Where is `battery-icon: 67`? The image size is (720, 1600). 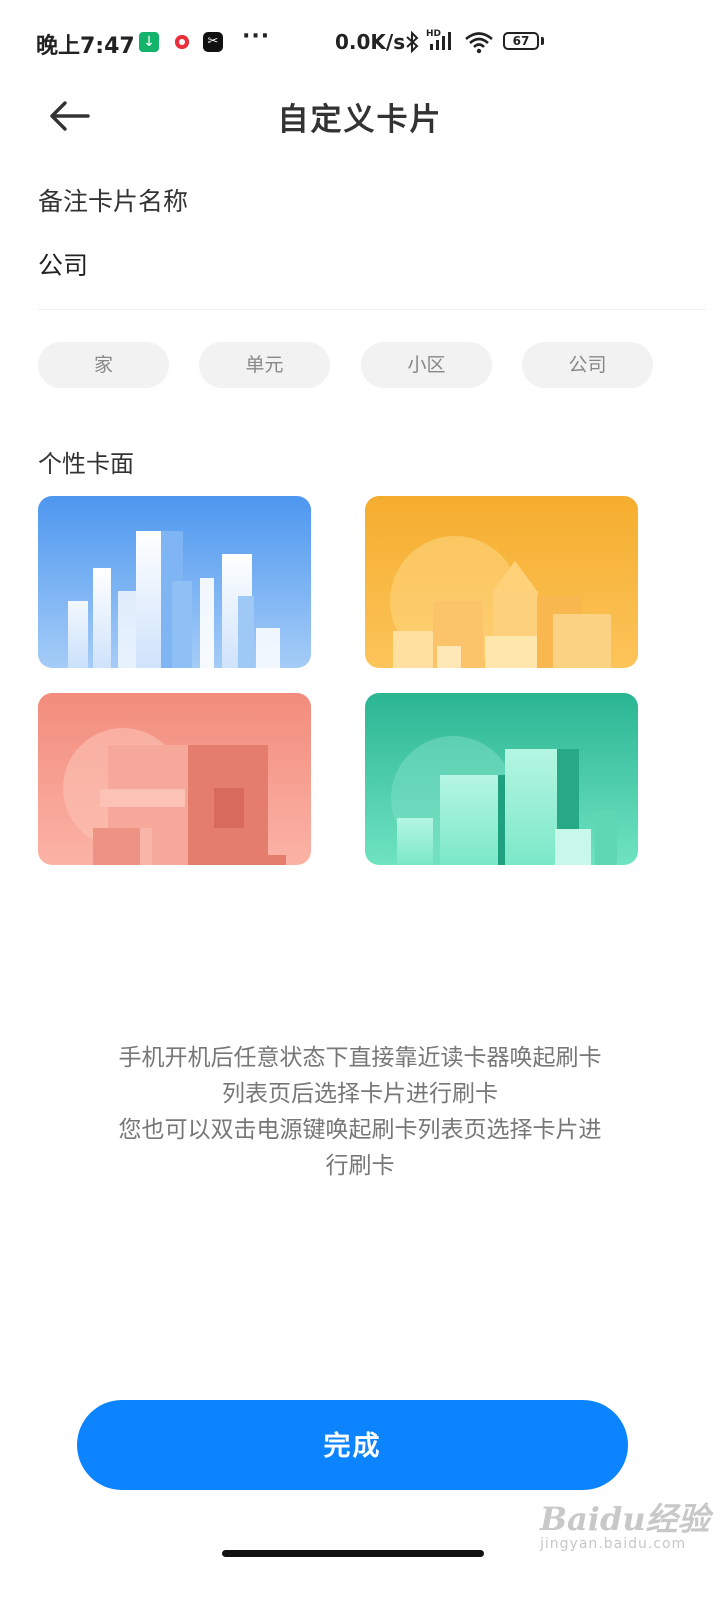 battery-icon: 67 is located at coordinates (521, 41).